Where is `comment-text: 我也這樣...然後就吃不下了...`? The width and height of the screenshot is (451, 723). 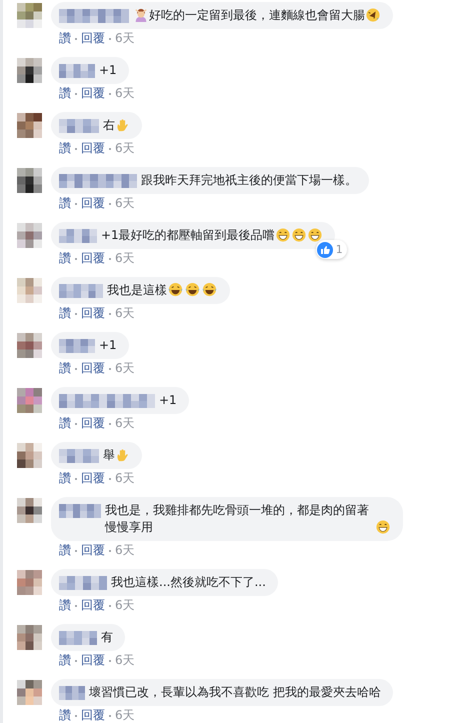 comment-text: 我也這樣...然後就吃不下了... is located at coordinates (188, 582).